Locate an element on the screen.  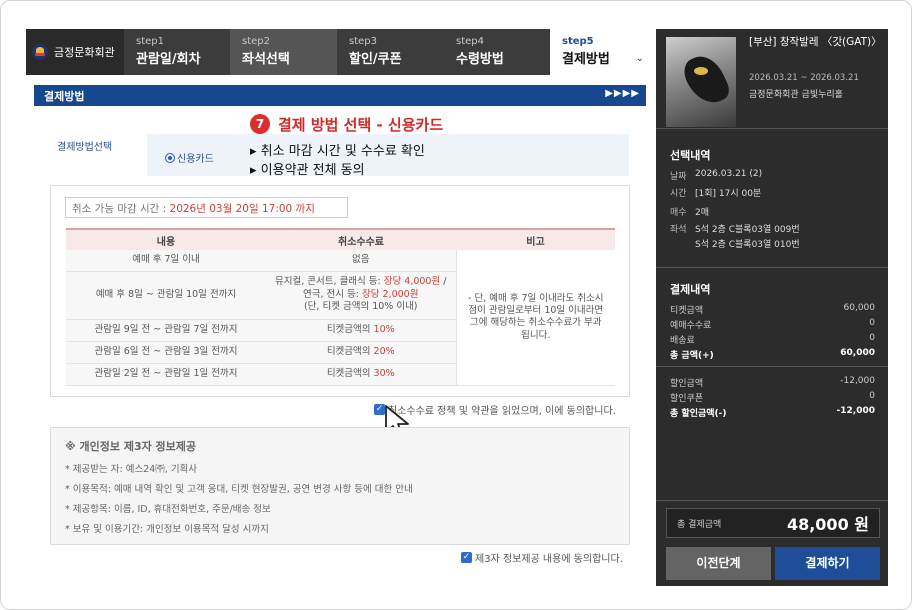
amount-key: 배송료 is located at coordinates (682, 341).